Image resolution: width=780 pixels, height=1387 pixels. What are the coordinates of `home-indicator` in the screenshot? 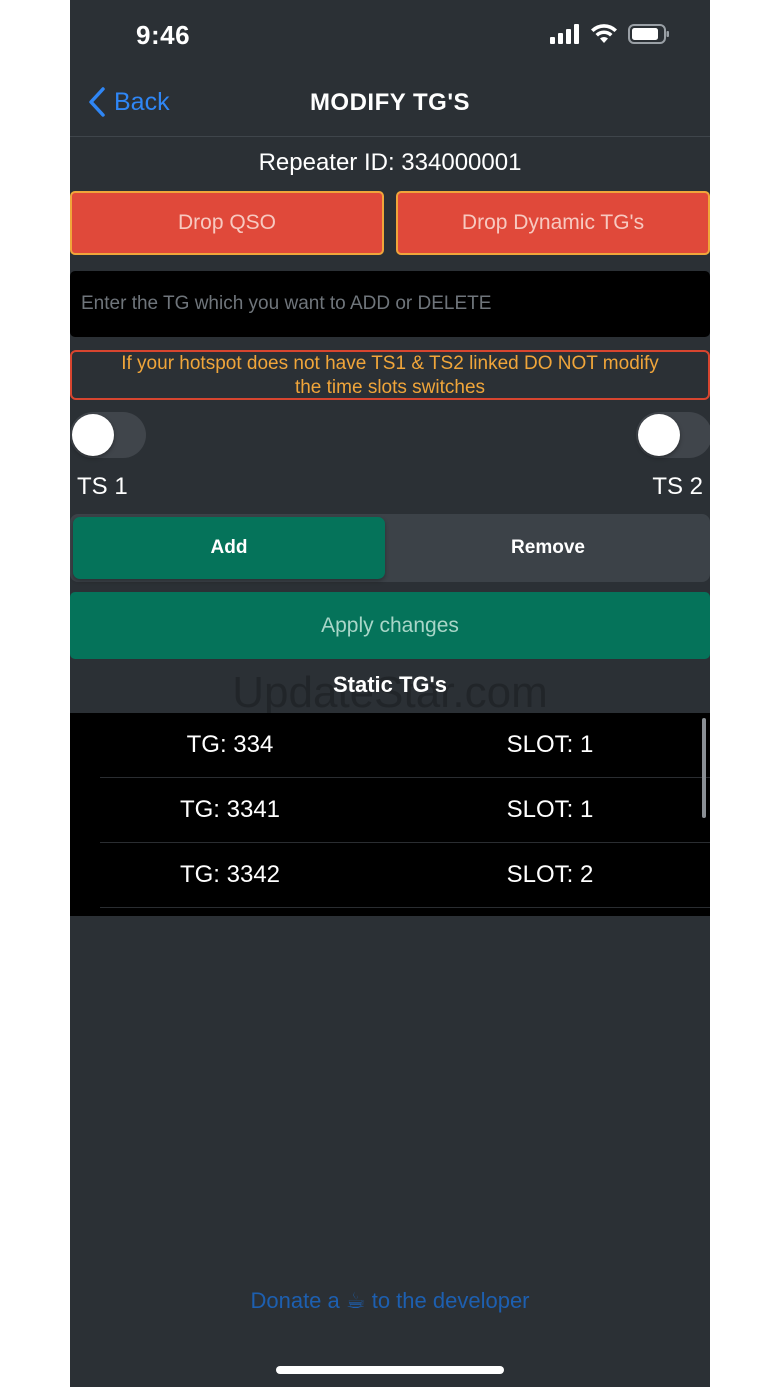 It's located at (390, 1370).